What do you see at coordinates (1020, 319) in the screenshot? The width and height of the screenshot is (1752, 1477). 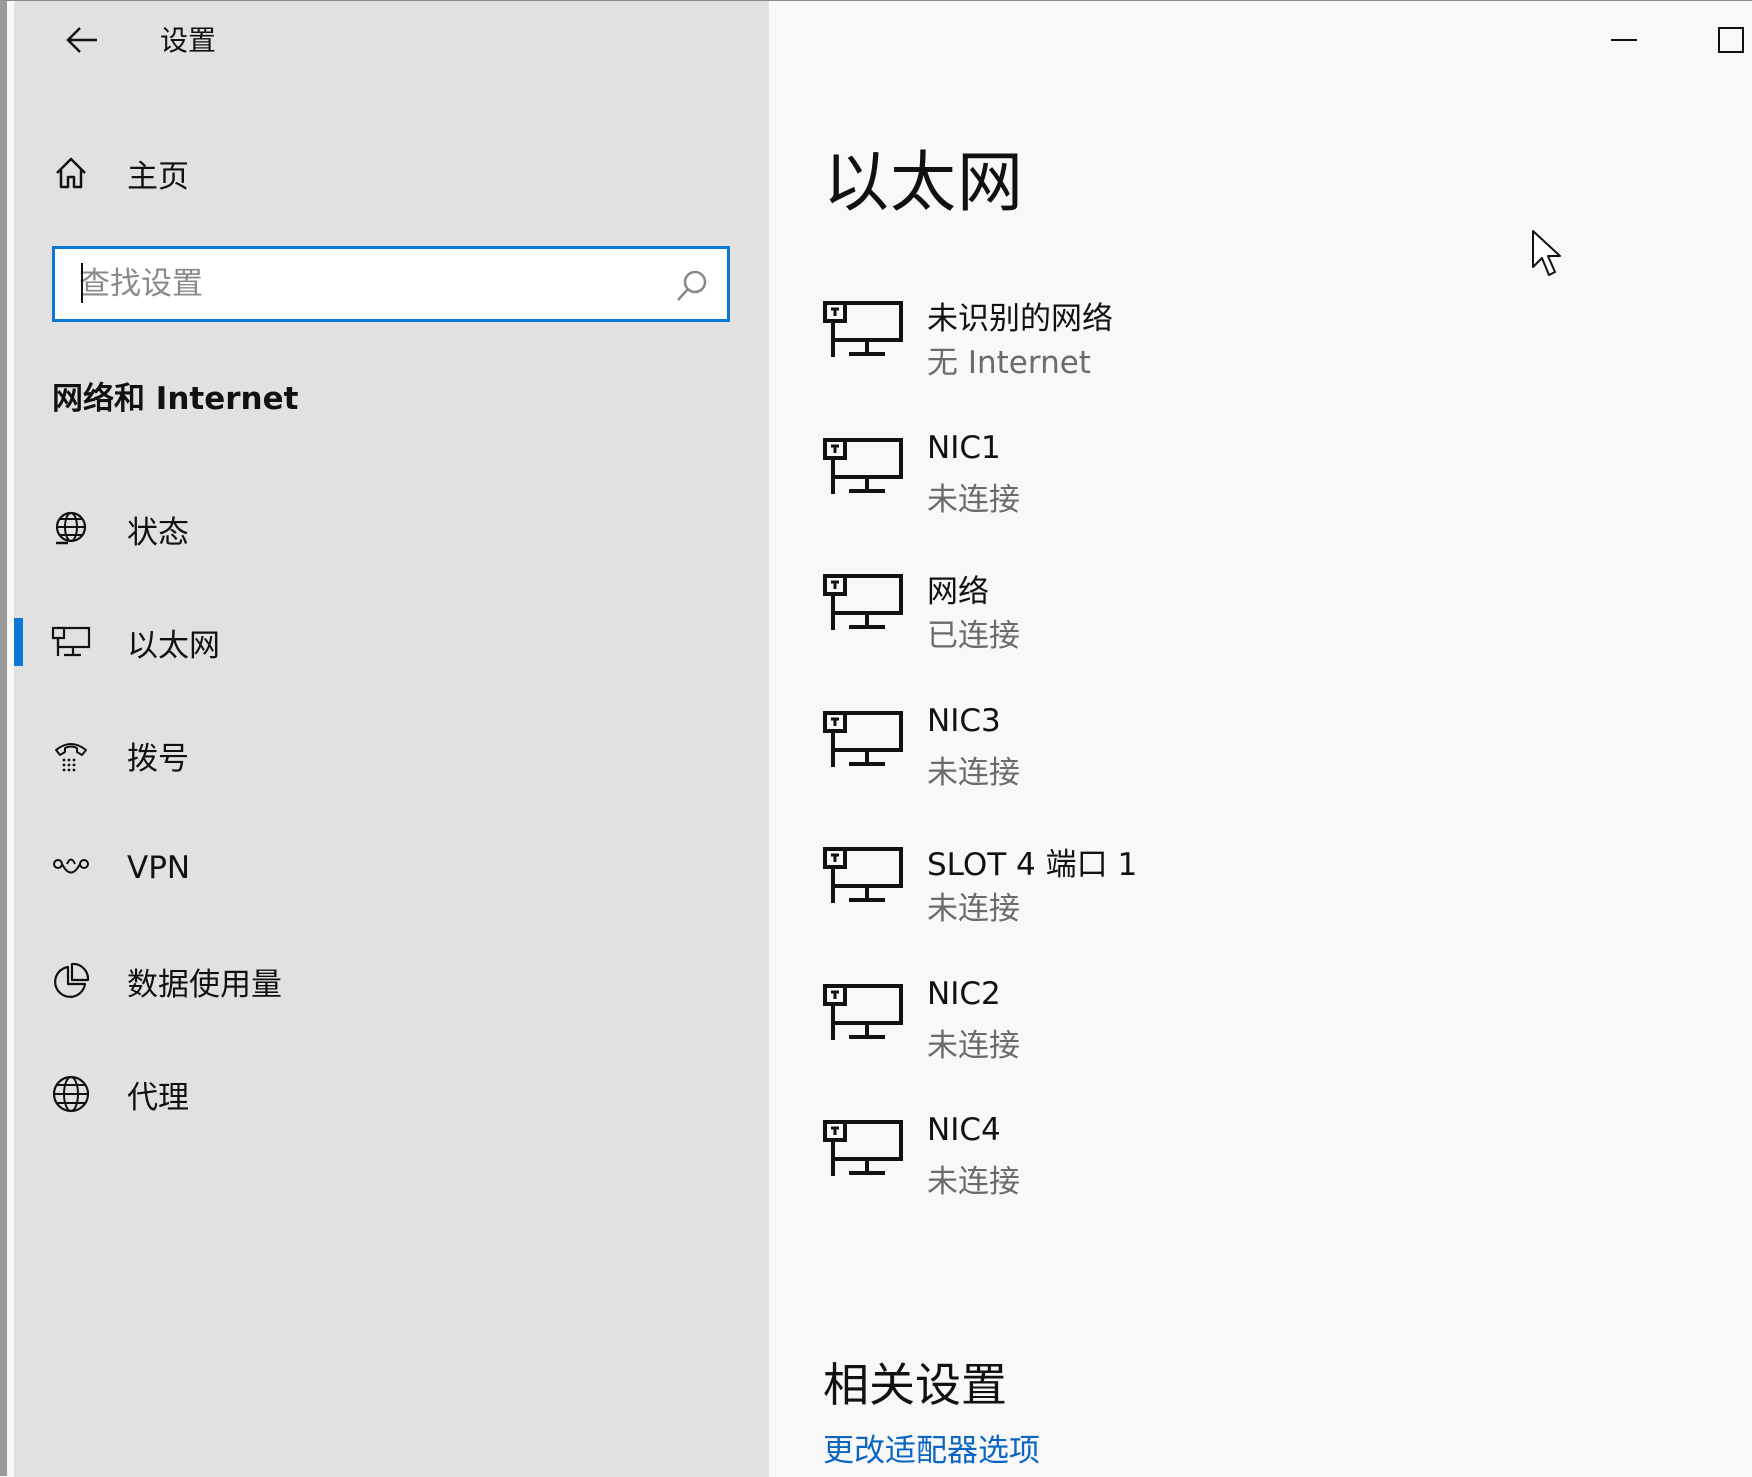 I see `network-name: 未识别的网络` at bounding box center [1020, 319].